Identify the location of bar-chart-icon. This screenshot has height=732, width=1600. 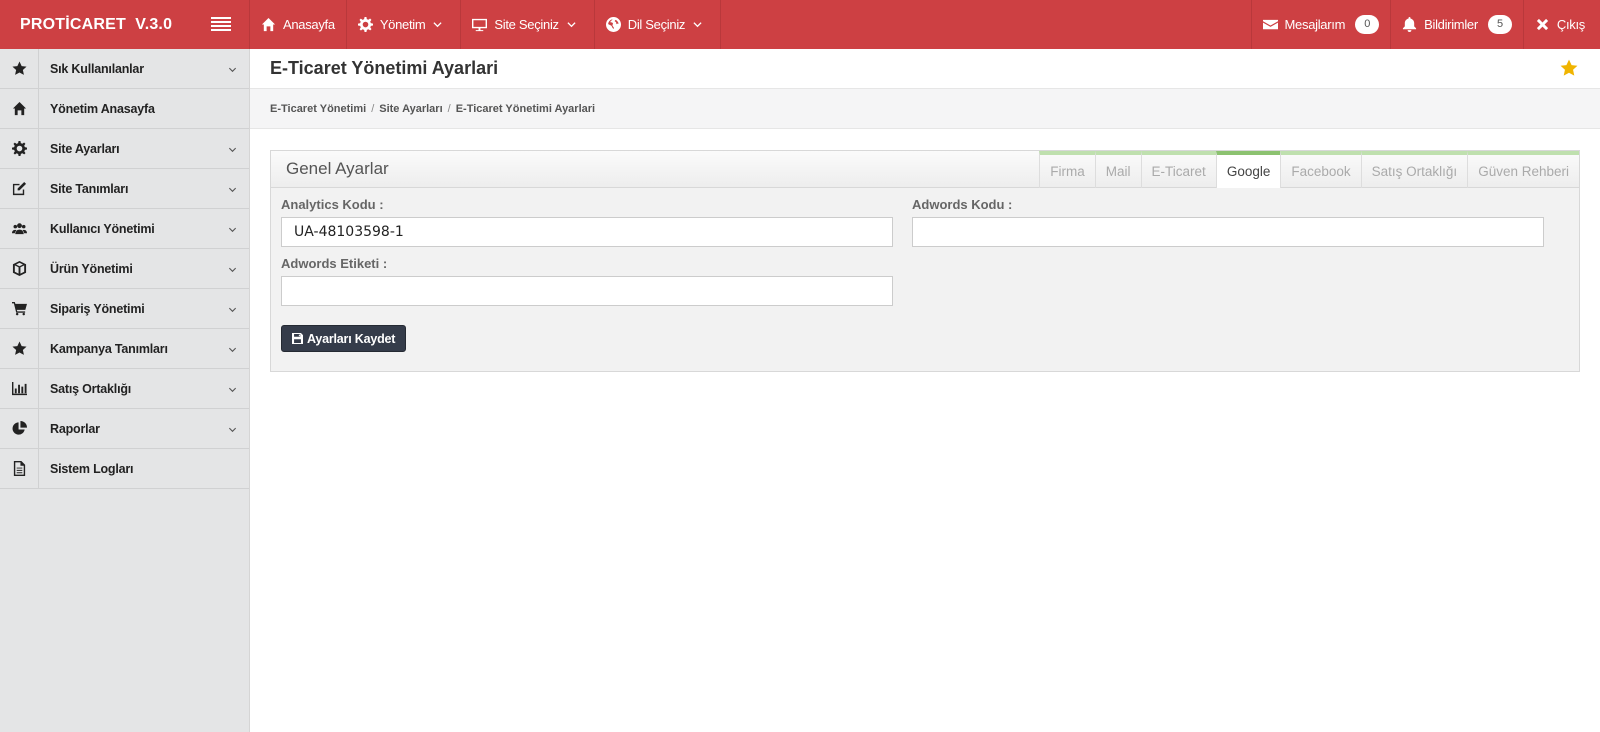
(19, 388).